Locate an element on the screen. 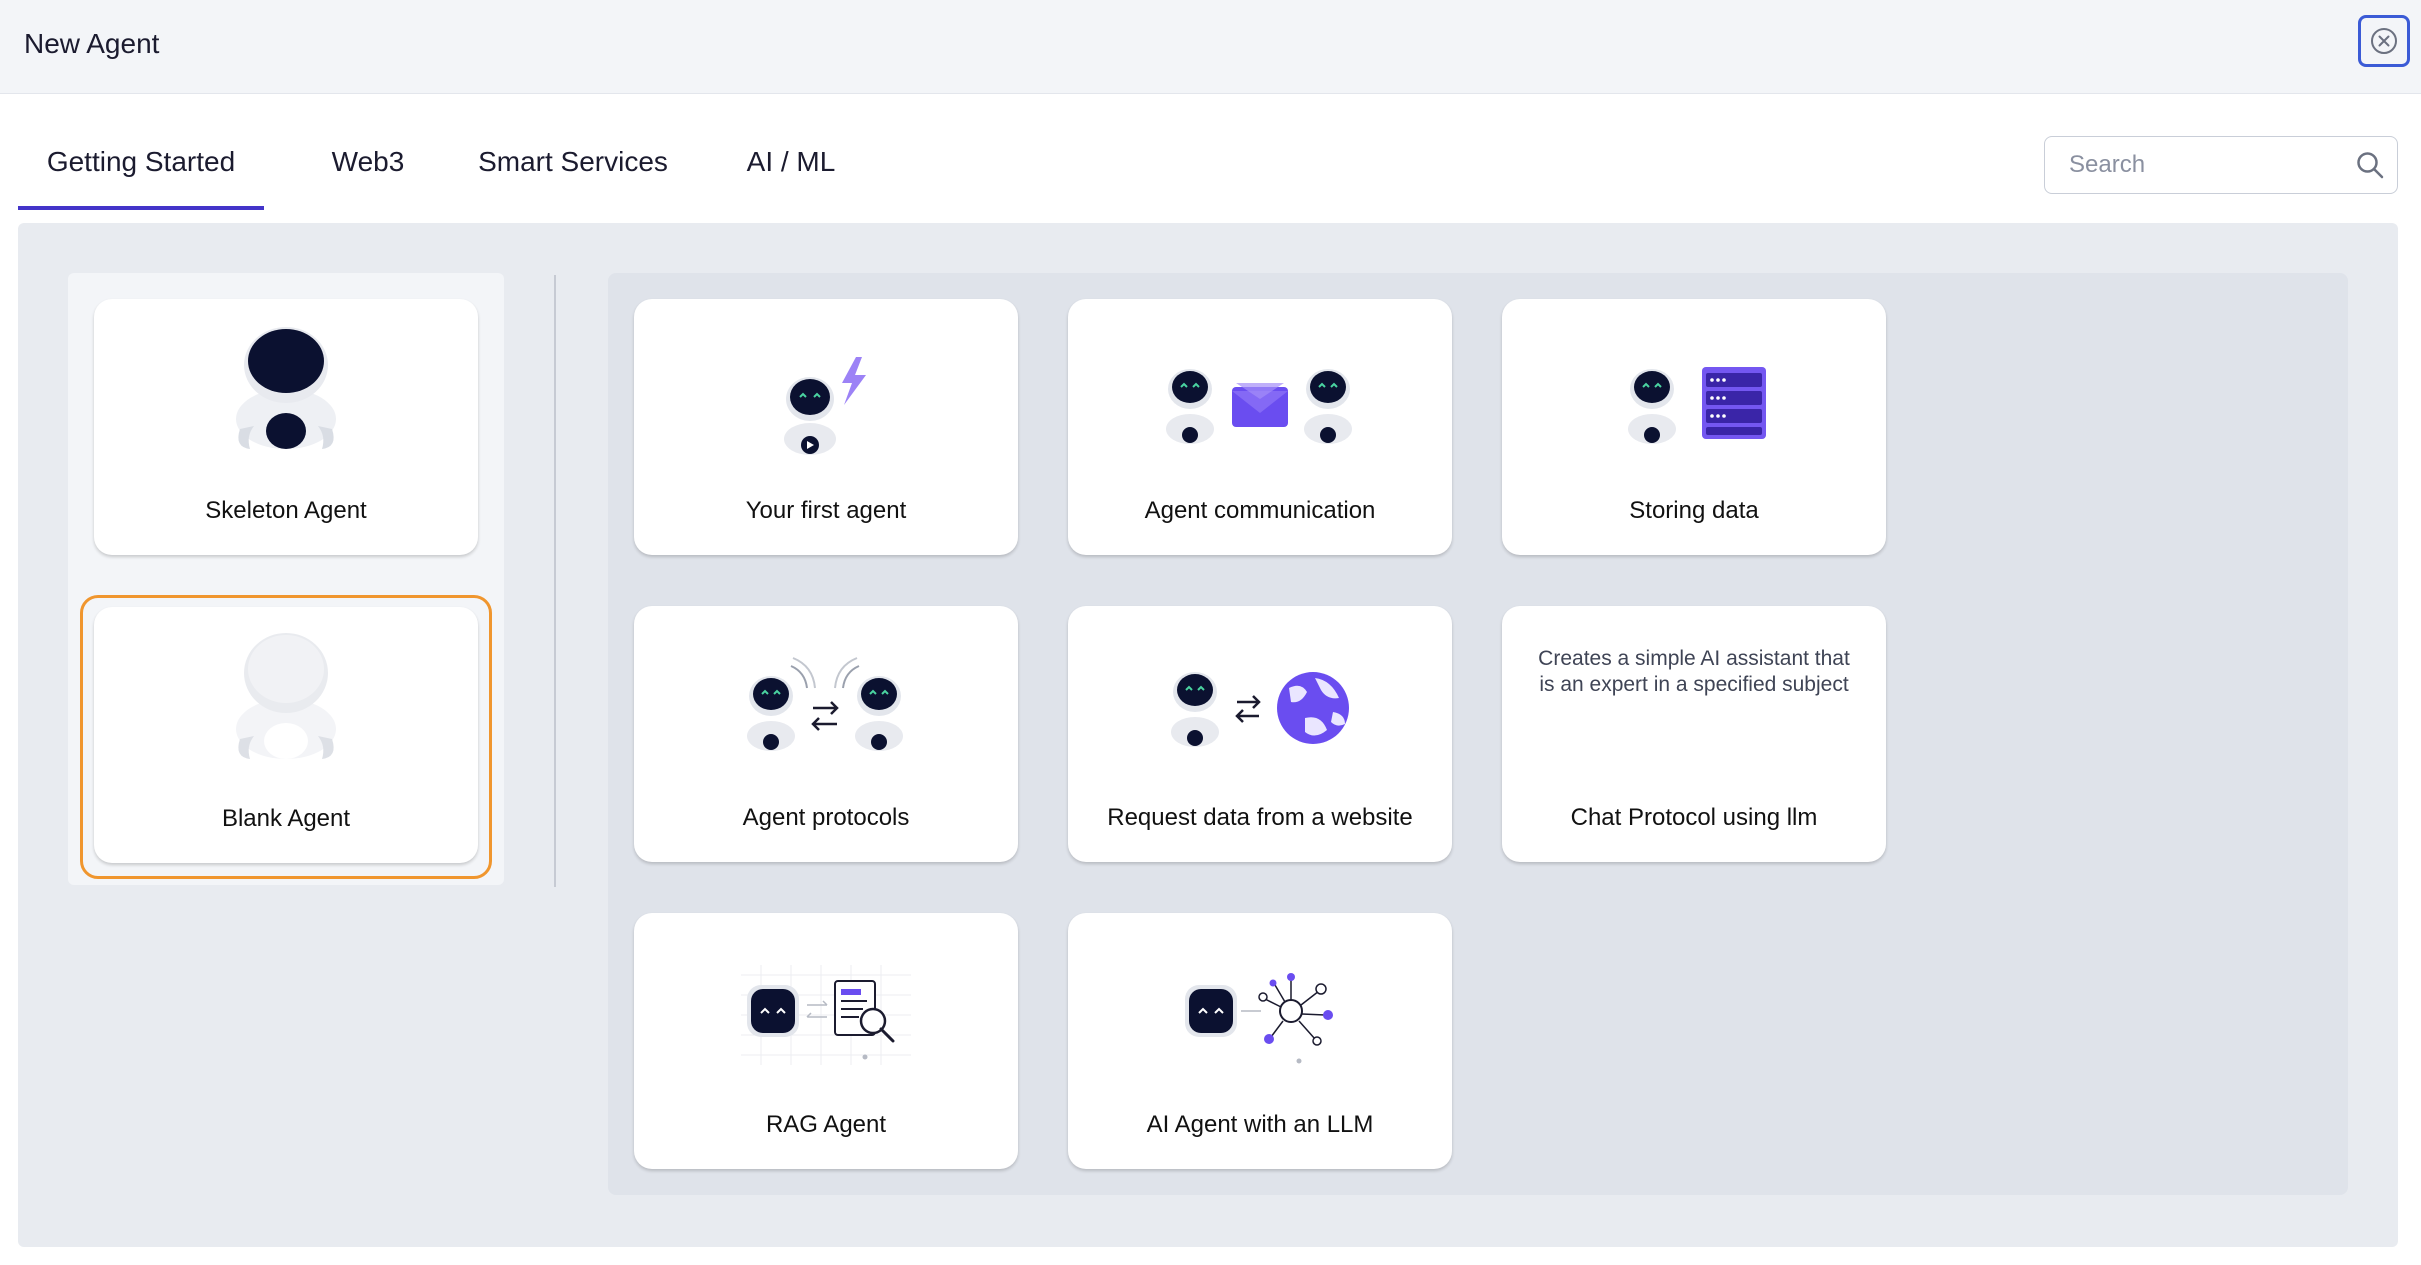  close-button is located at coordinates (2384, 41).